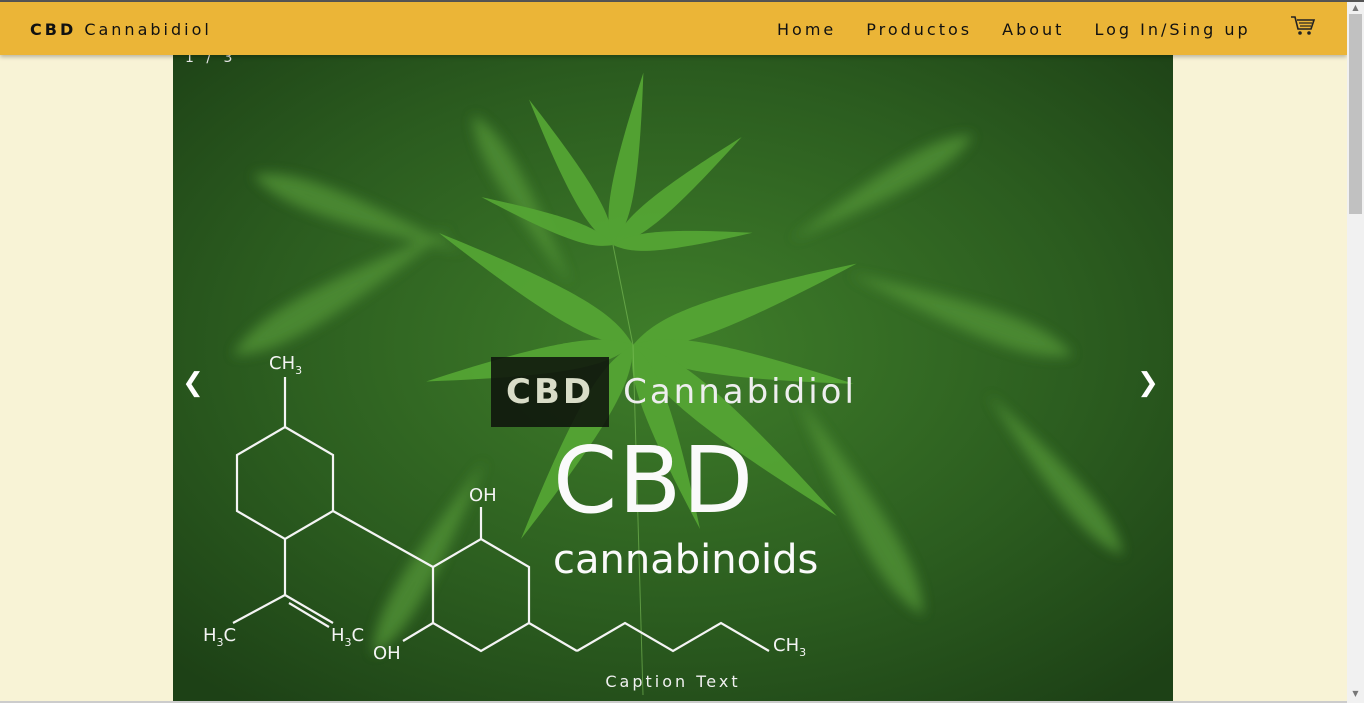 The height and width of the screenshot is (703, 1364). I want to click on slide-caption: Caption Text, so click(673, 681).